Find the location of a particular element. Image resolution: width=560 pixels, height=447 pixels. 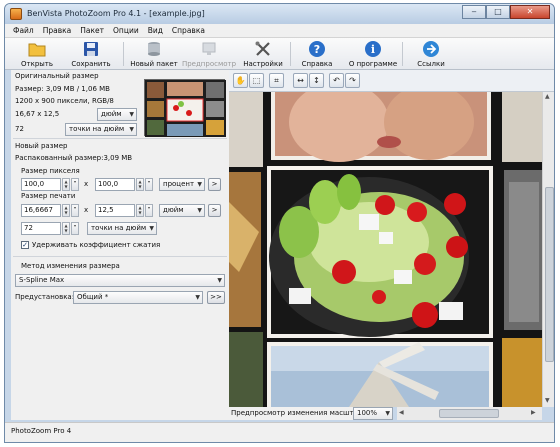

scroll-right-icon: ▶ is located at coordinates (533, 412).